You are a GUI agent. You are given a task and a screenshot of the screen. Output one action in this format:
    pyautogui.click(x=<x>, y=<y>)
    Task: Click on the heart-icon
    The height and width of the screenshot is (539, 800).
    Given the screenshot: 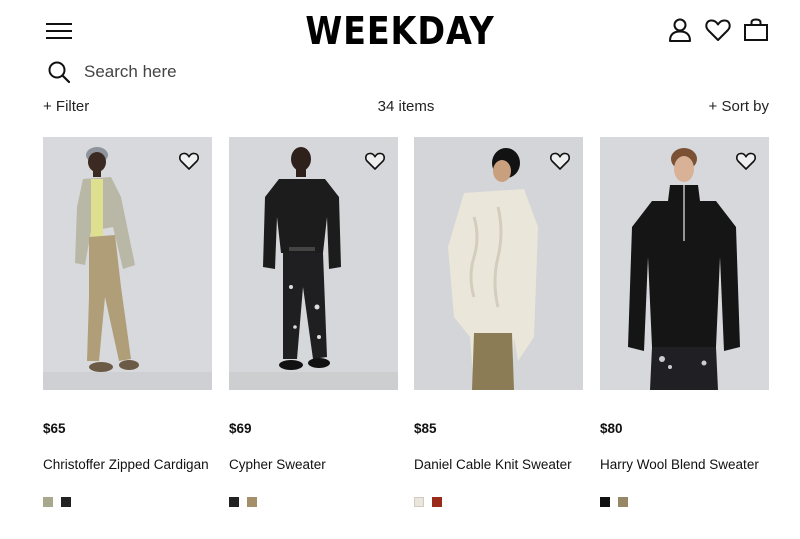 What is the action you would take?
    pyautogui.click(x=718, y=30)
    